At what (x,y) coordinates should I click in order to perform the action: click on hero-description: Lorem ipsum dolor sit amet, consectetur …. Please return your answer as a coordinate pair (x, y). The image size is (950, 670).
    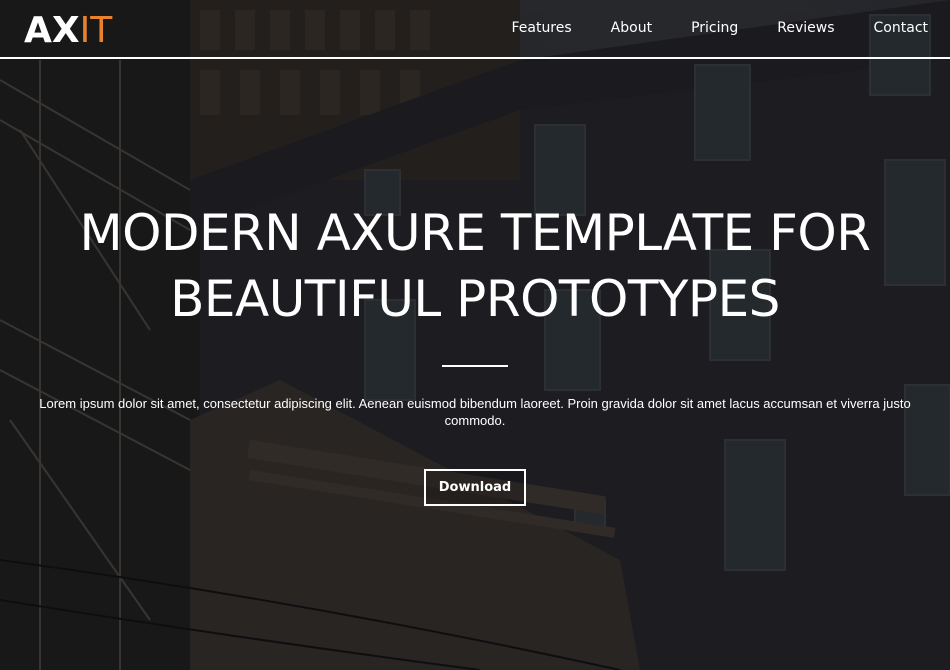
    Looking at the image, I should click on (475, 412).